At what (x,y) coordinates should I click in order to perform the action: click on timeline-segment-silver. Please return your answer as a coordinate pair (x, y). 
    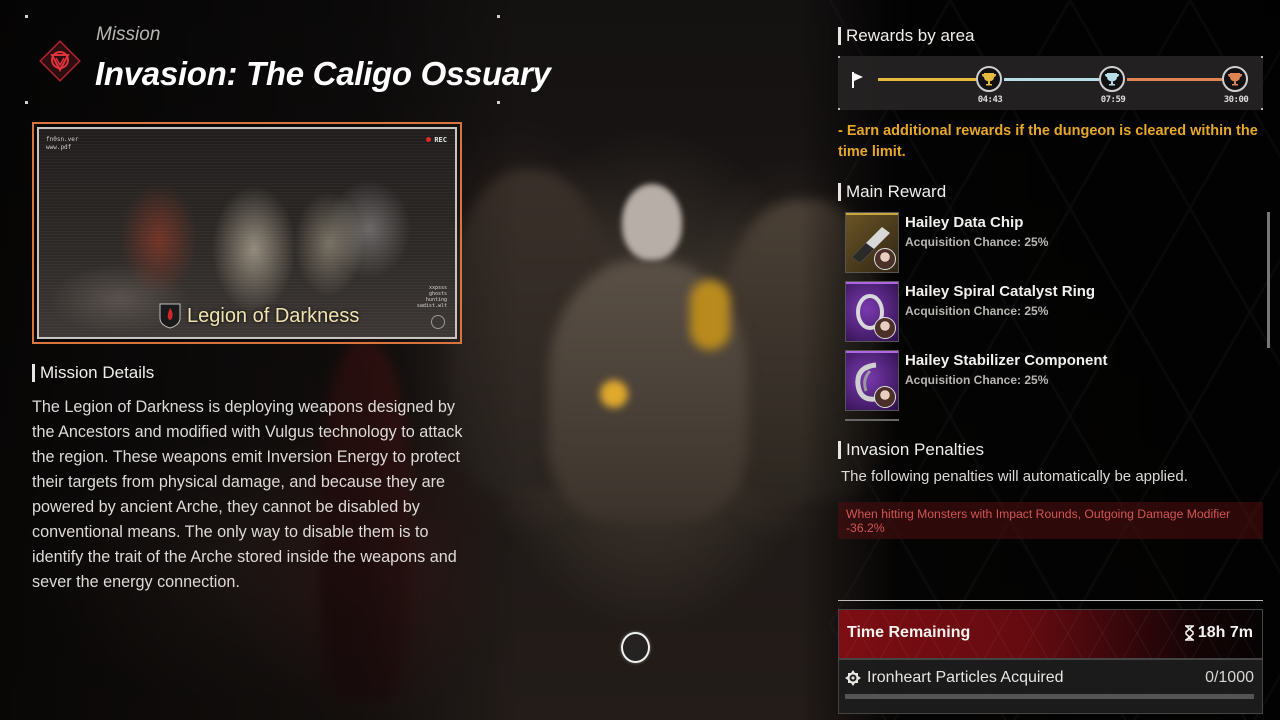
    Looking at the image, I should click on (1051, 79).